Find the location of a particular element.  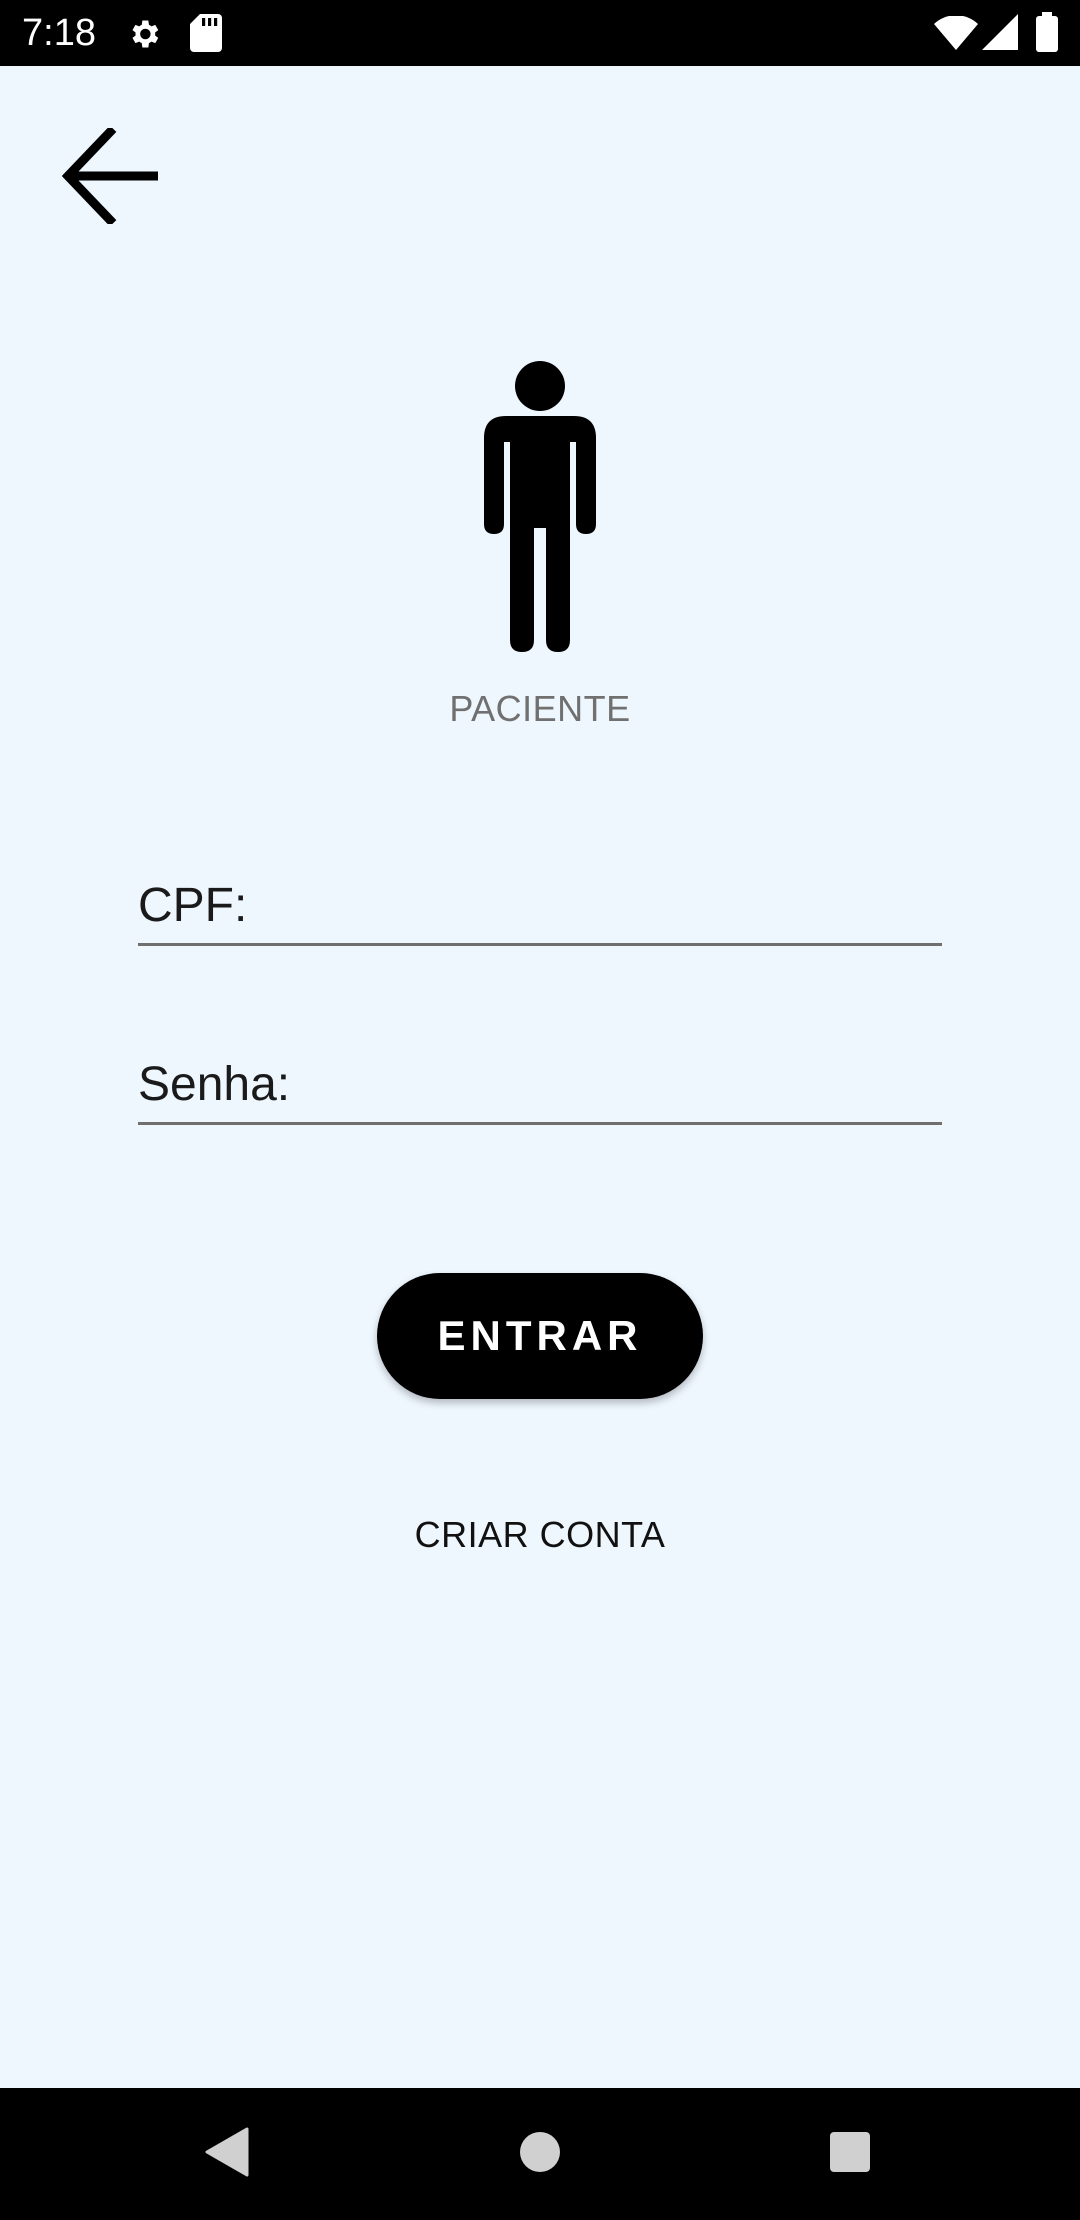

nav-home-button is located at coordinates (540, 2154).